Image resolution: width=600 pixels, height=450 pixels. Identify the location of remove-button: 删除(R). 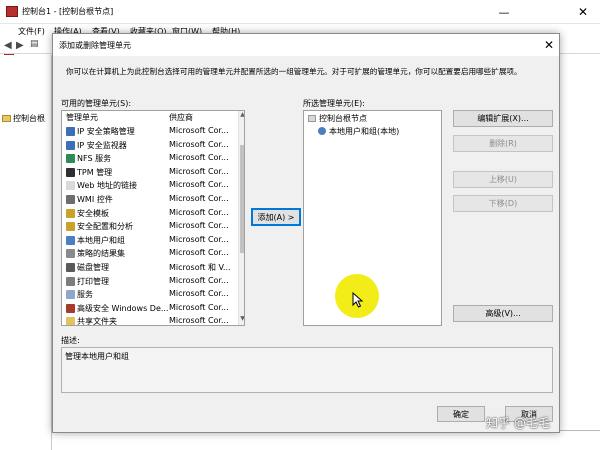
(503, 143).